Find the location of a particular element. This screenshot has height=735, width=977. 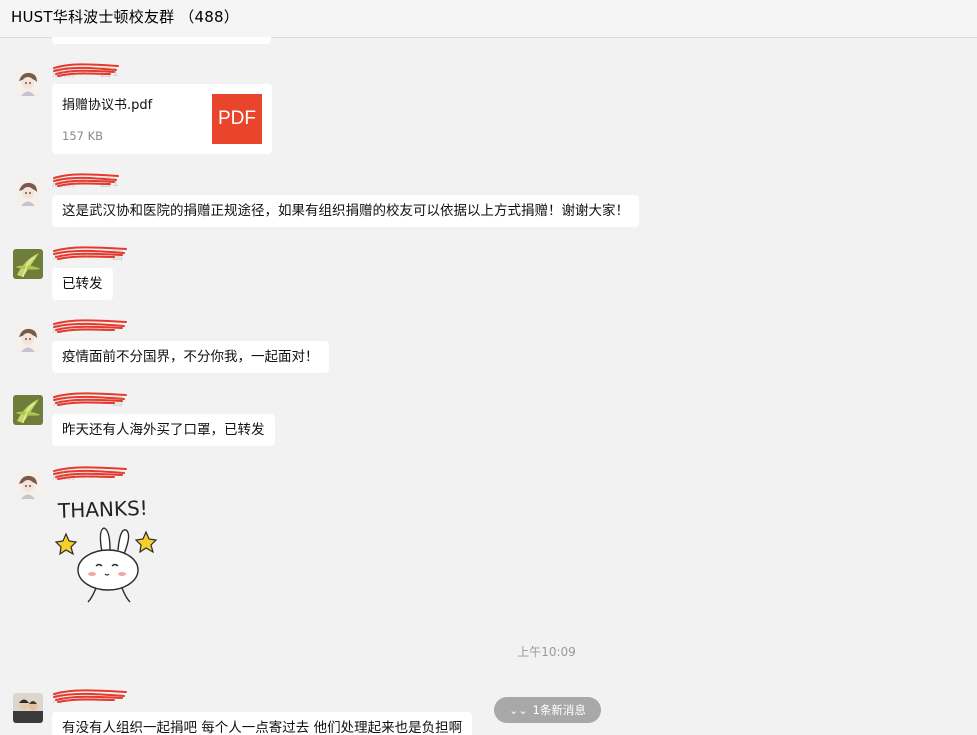

file-size: 157 KB is located at coordinates (83, 136).